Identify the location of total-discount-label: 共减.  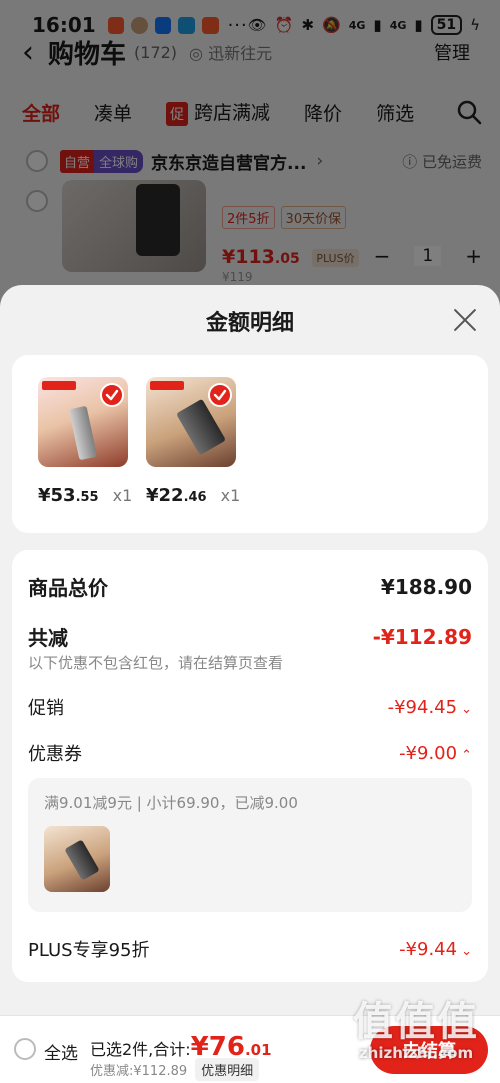
(48, 638).